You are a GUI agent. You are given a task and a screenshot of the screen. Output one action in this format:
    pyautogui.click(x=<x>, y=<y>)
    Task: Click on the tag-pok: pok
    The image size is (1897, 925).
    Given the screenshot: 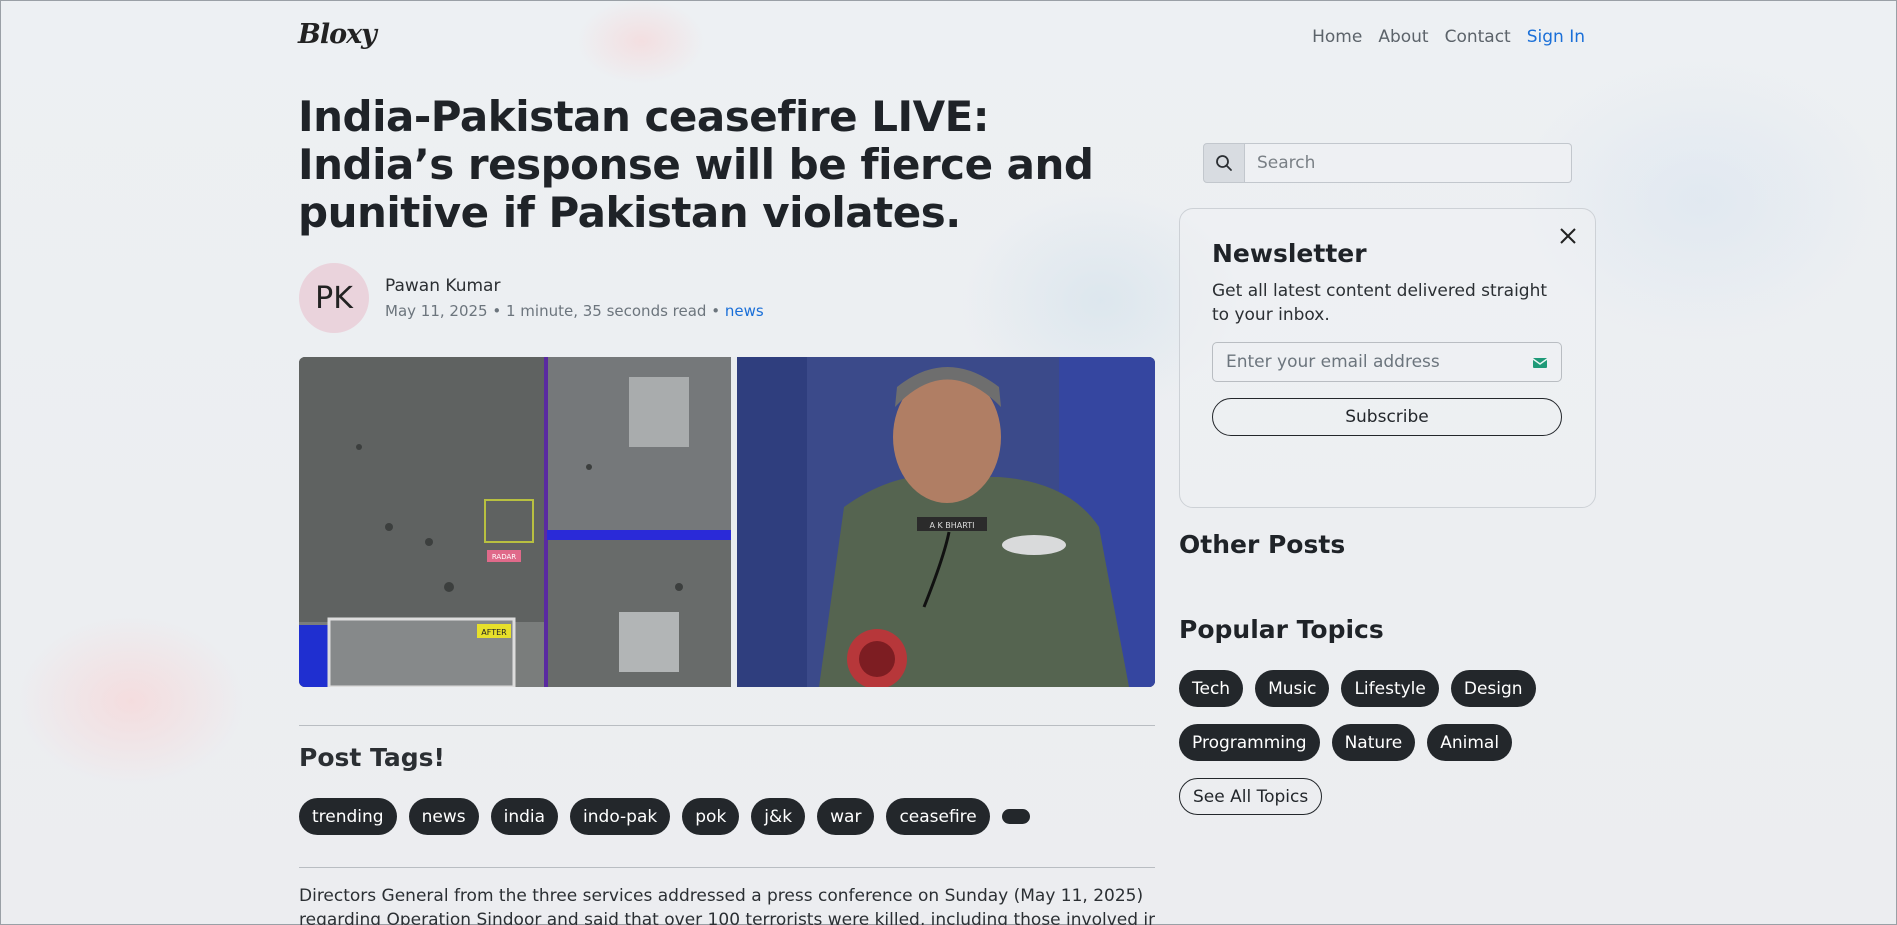 What is the action you would take?
    pyautogui.click(x=711, y=816)
    